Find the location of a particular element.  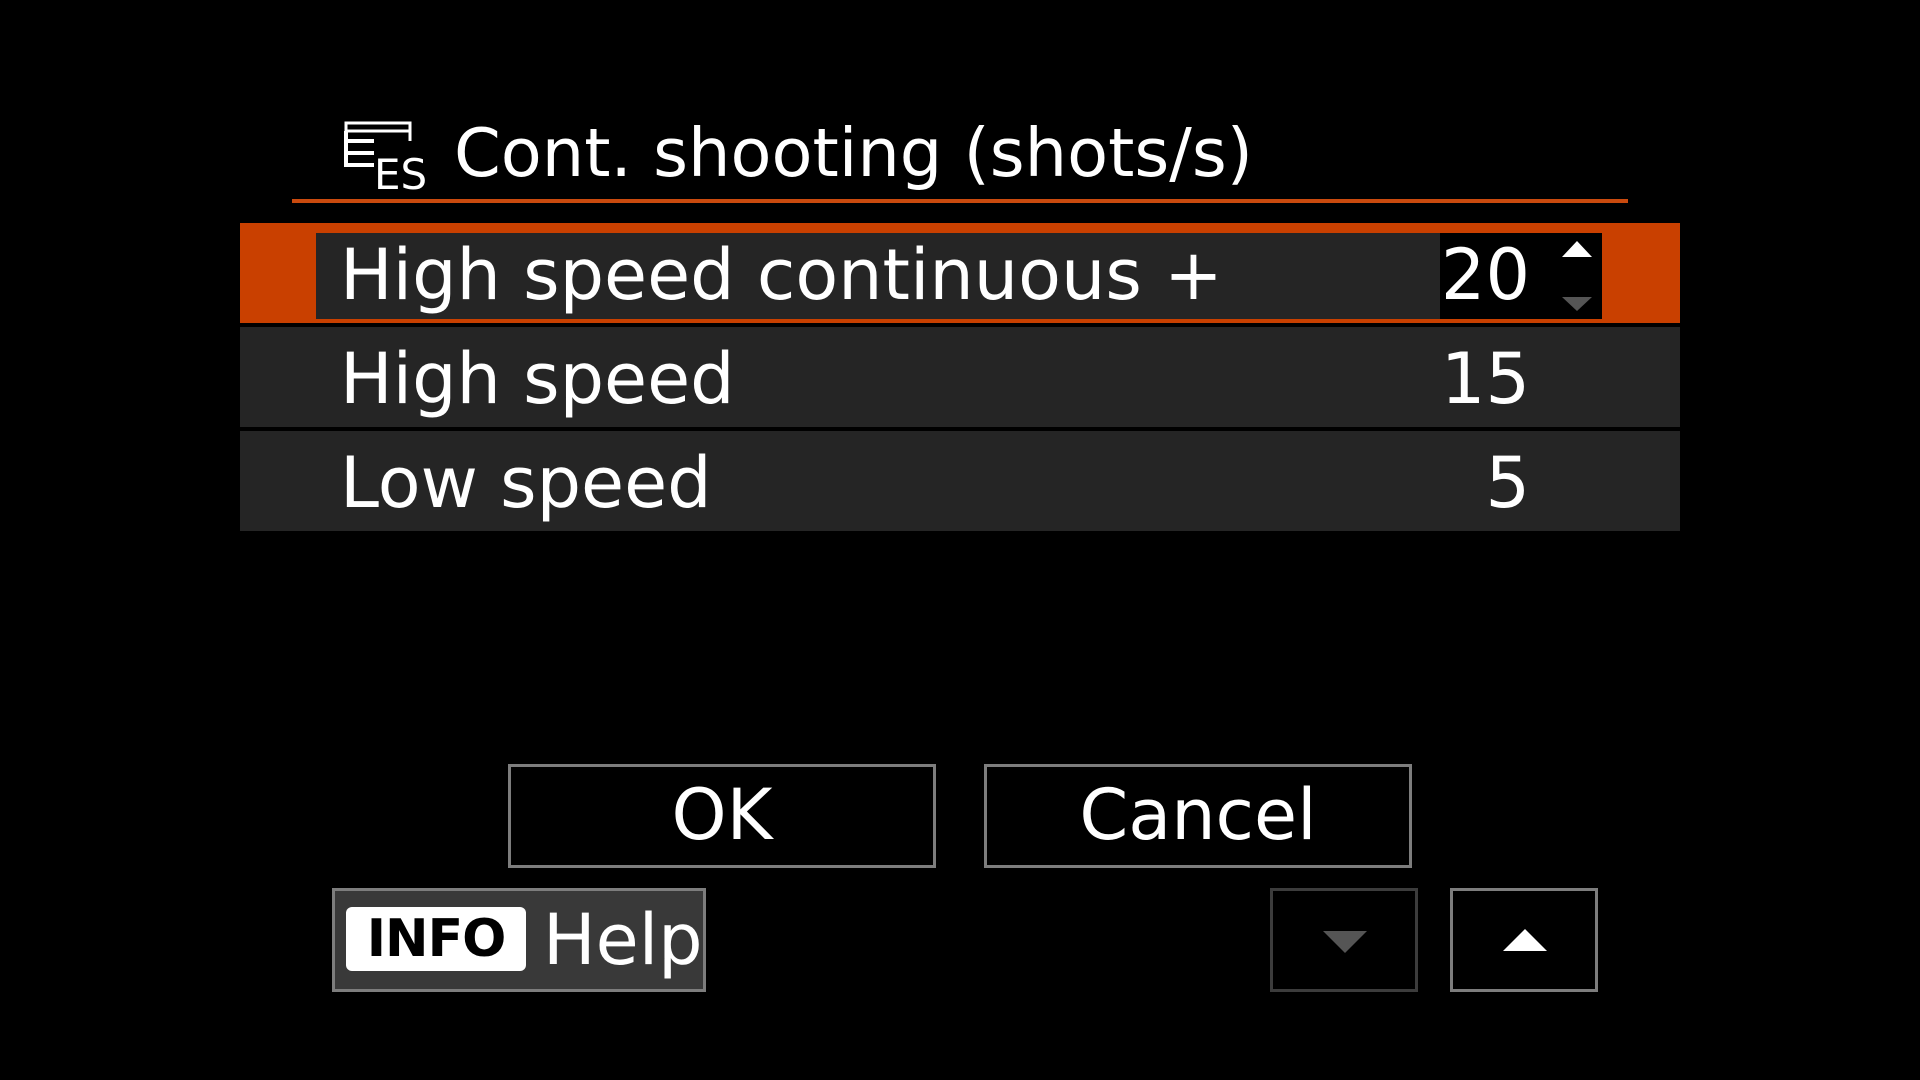

option-row-high-speed: High speed 15 is located at coordinates (960, 377).